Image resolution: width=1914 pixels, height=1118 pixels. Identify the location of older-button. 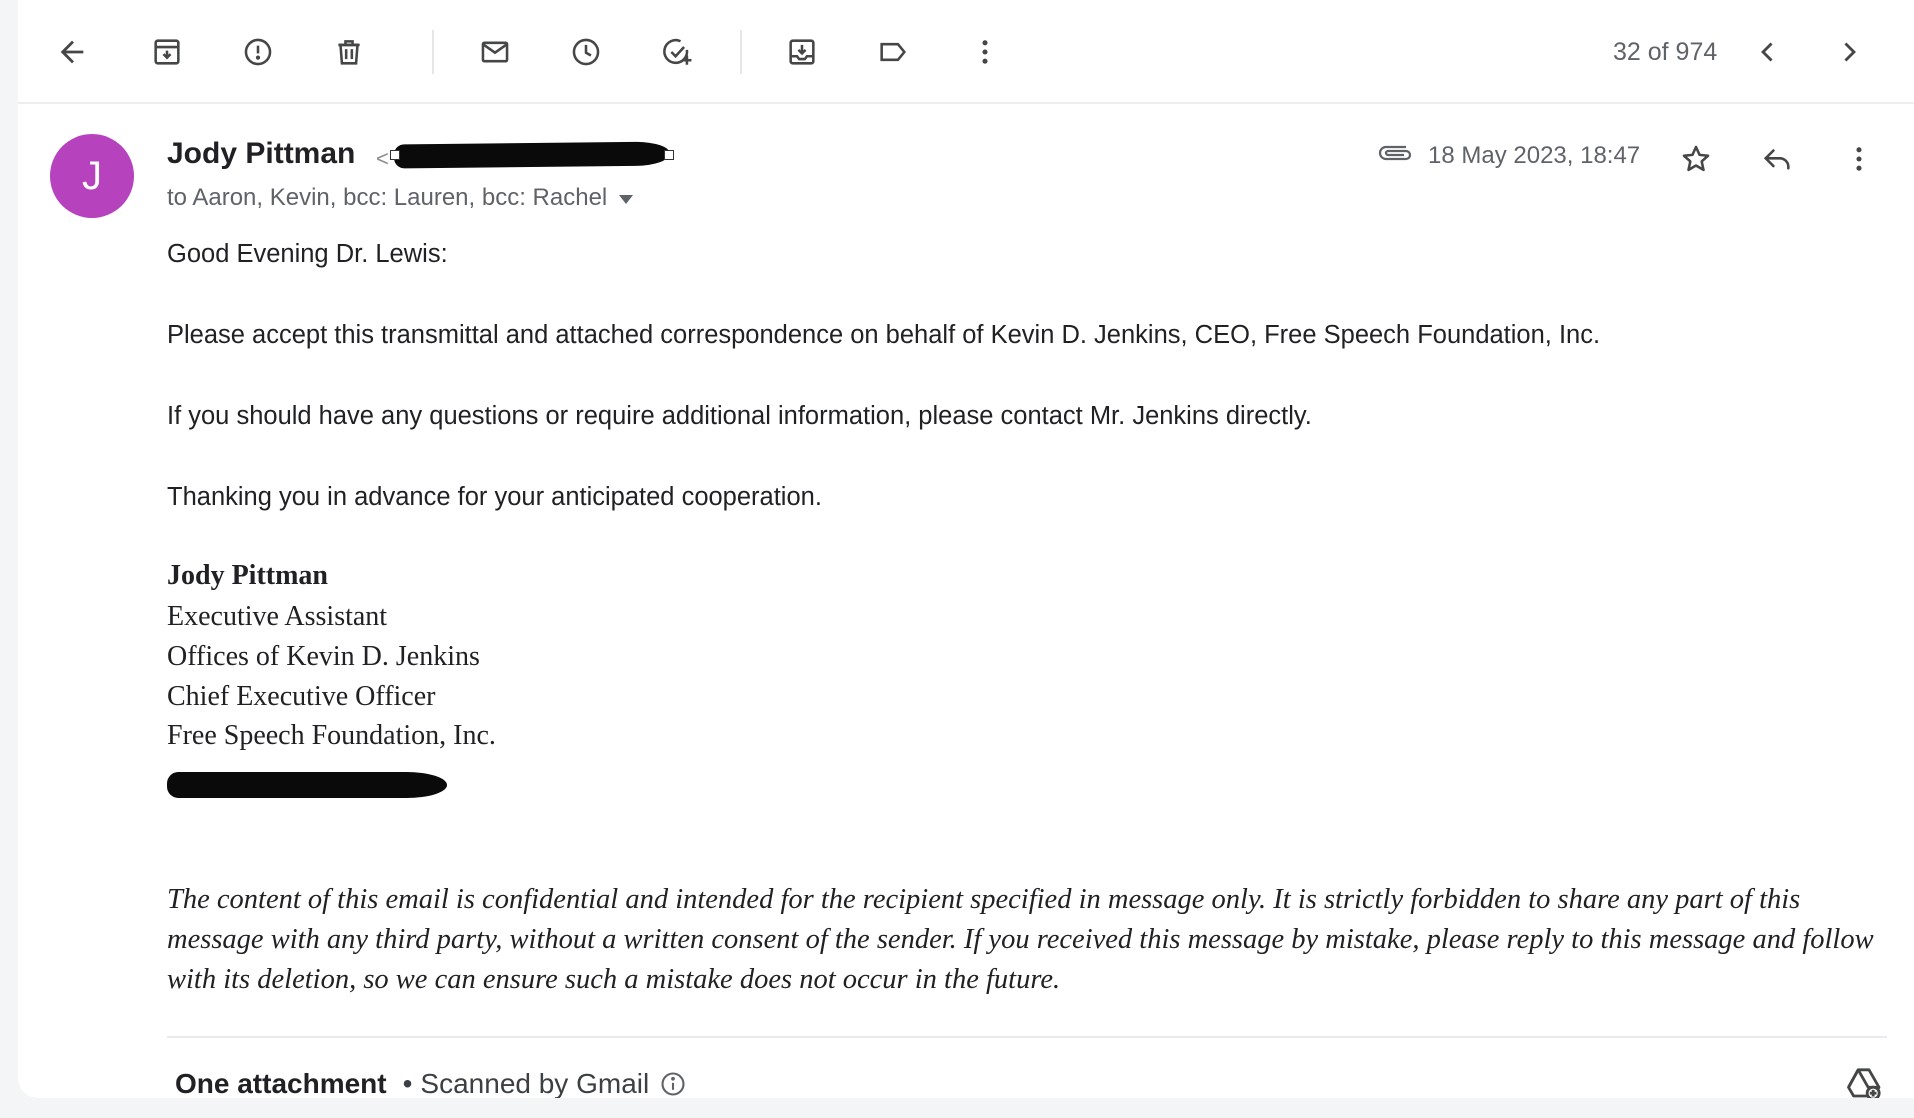
(1849, 52).